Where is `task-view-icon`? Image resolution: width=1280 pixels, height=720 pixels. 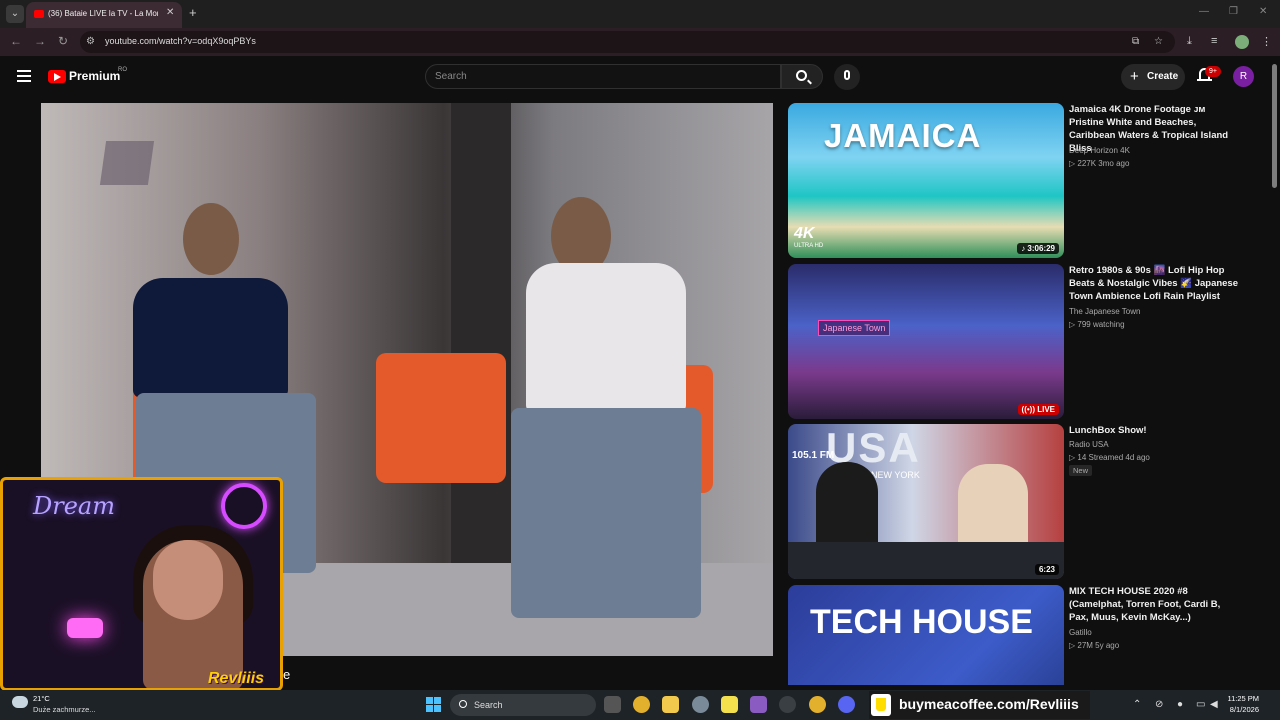 task-view-icon is located at coordinates (612, 704).